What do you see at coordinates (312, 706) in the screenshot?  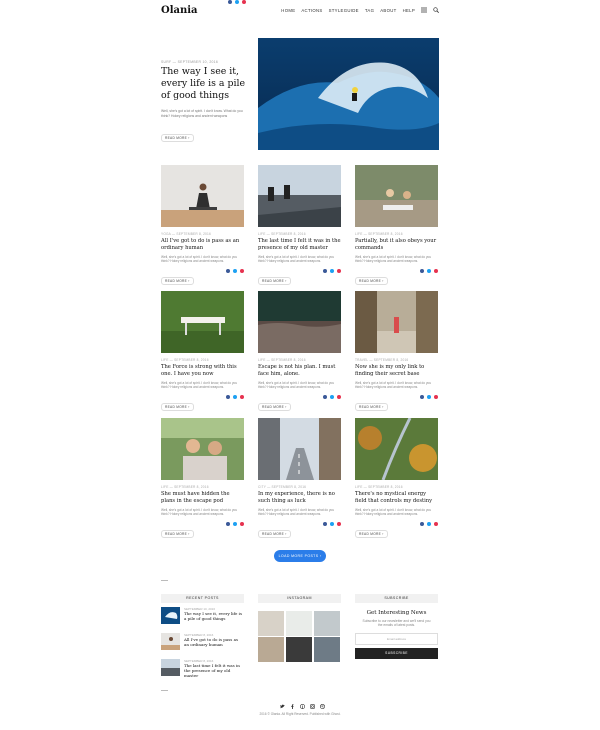 I see `instagram-icon` at bounding box center [312, 706].